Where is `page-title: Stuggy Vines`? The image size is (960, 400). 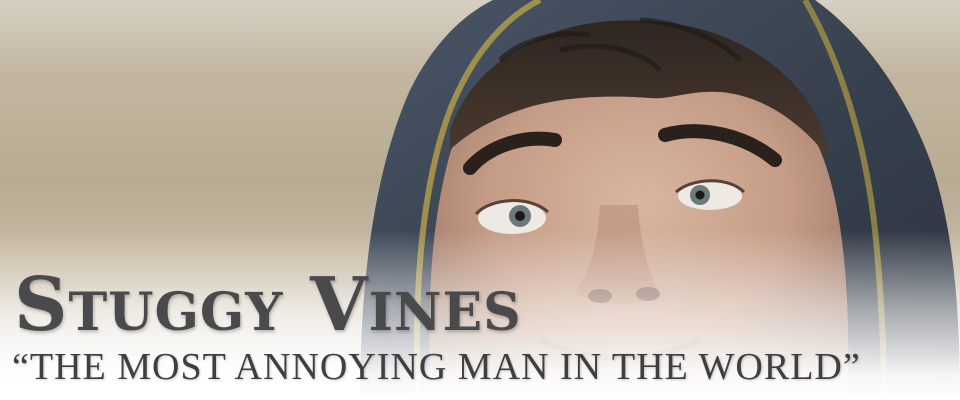 page-title: Stuggy Vines is located at coordinates (268, 305).